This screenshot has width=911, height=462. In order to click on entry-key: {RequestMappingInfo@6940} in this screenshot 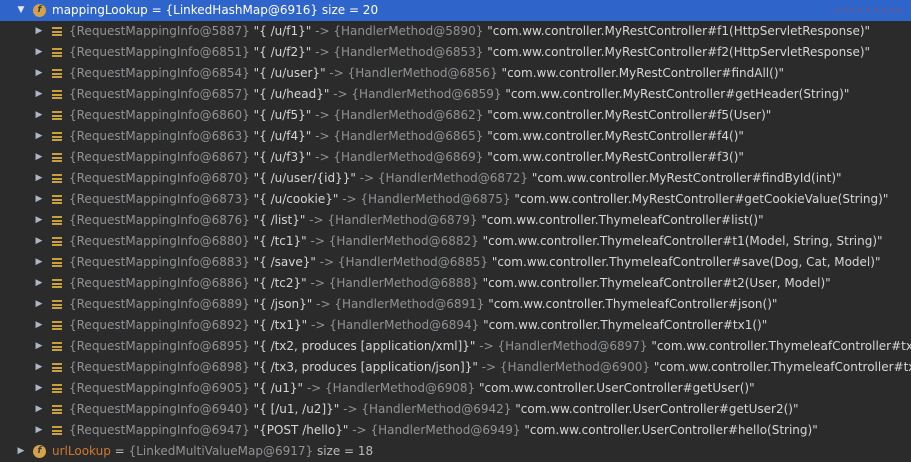, I will do `click(159, 409)`.